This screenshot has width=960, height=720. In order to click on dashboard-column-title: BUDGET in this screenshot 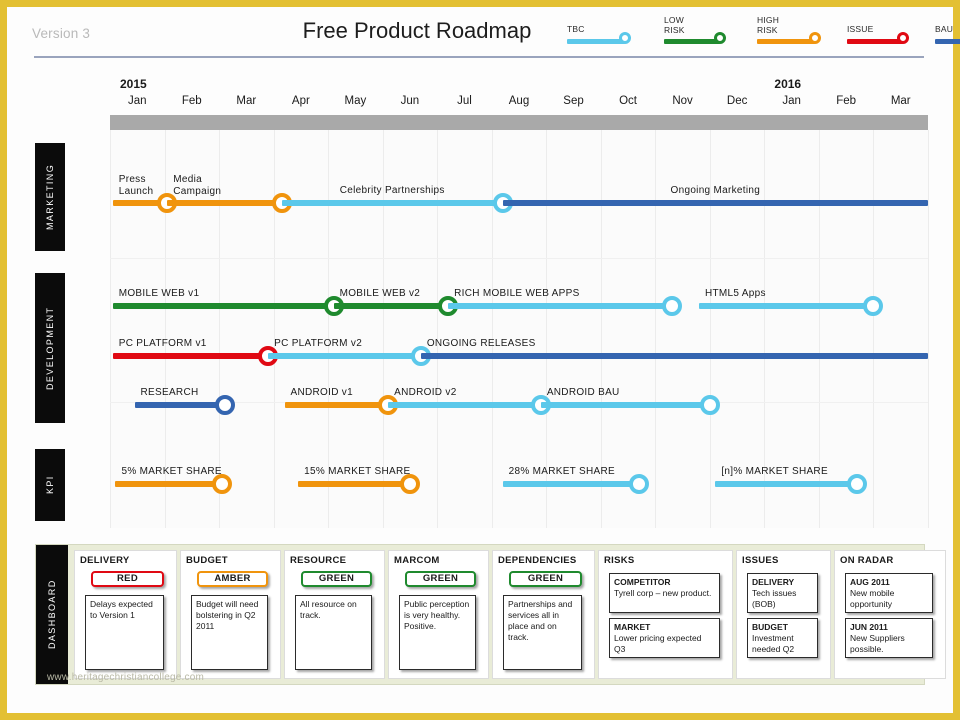, I will do `click(207, 560)`.